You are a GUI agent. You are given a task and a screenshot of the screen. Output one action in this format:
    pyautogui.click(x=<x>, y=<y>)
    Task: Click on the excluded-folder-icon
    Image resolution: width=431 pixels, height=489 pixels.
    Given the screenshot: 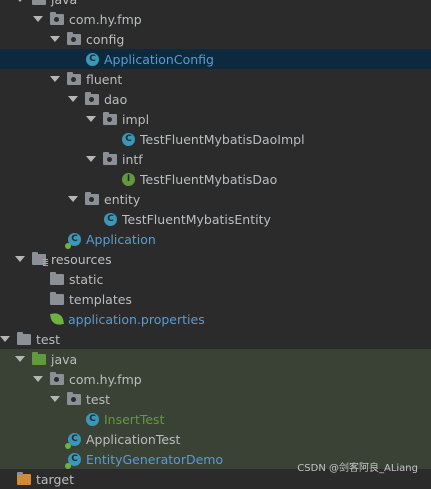 What is the action you would take?
    pyautogui.click(x=24, y=478)
    